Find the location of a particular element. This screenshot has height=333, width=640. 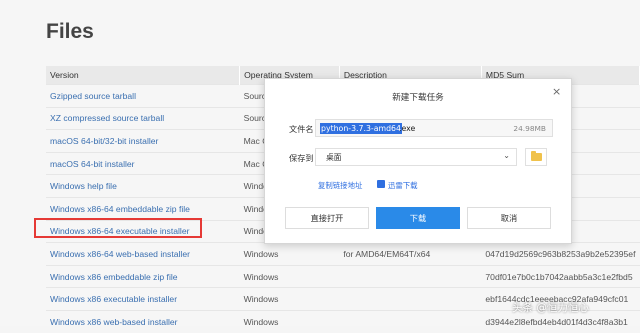

filename-label: 文件名 is located at coordinates (301, 129).